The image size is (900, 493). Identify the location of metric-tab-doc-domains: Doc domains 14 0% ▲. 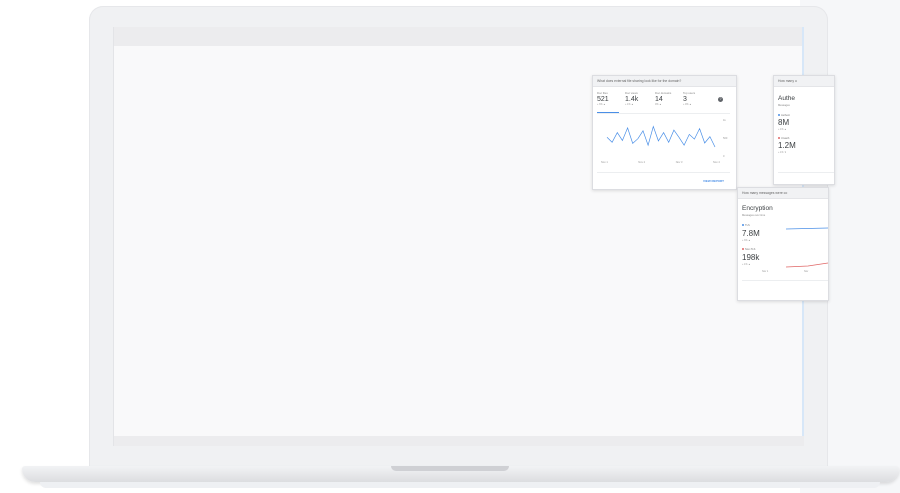
(663, 98).